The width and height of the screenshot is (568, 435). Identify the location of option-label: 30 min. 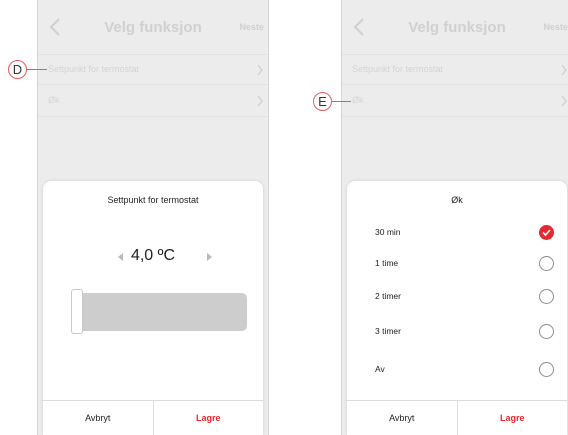
(388, 232).